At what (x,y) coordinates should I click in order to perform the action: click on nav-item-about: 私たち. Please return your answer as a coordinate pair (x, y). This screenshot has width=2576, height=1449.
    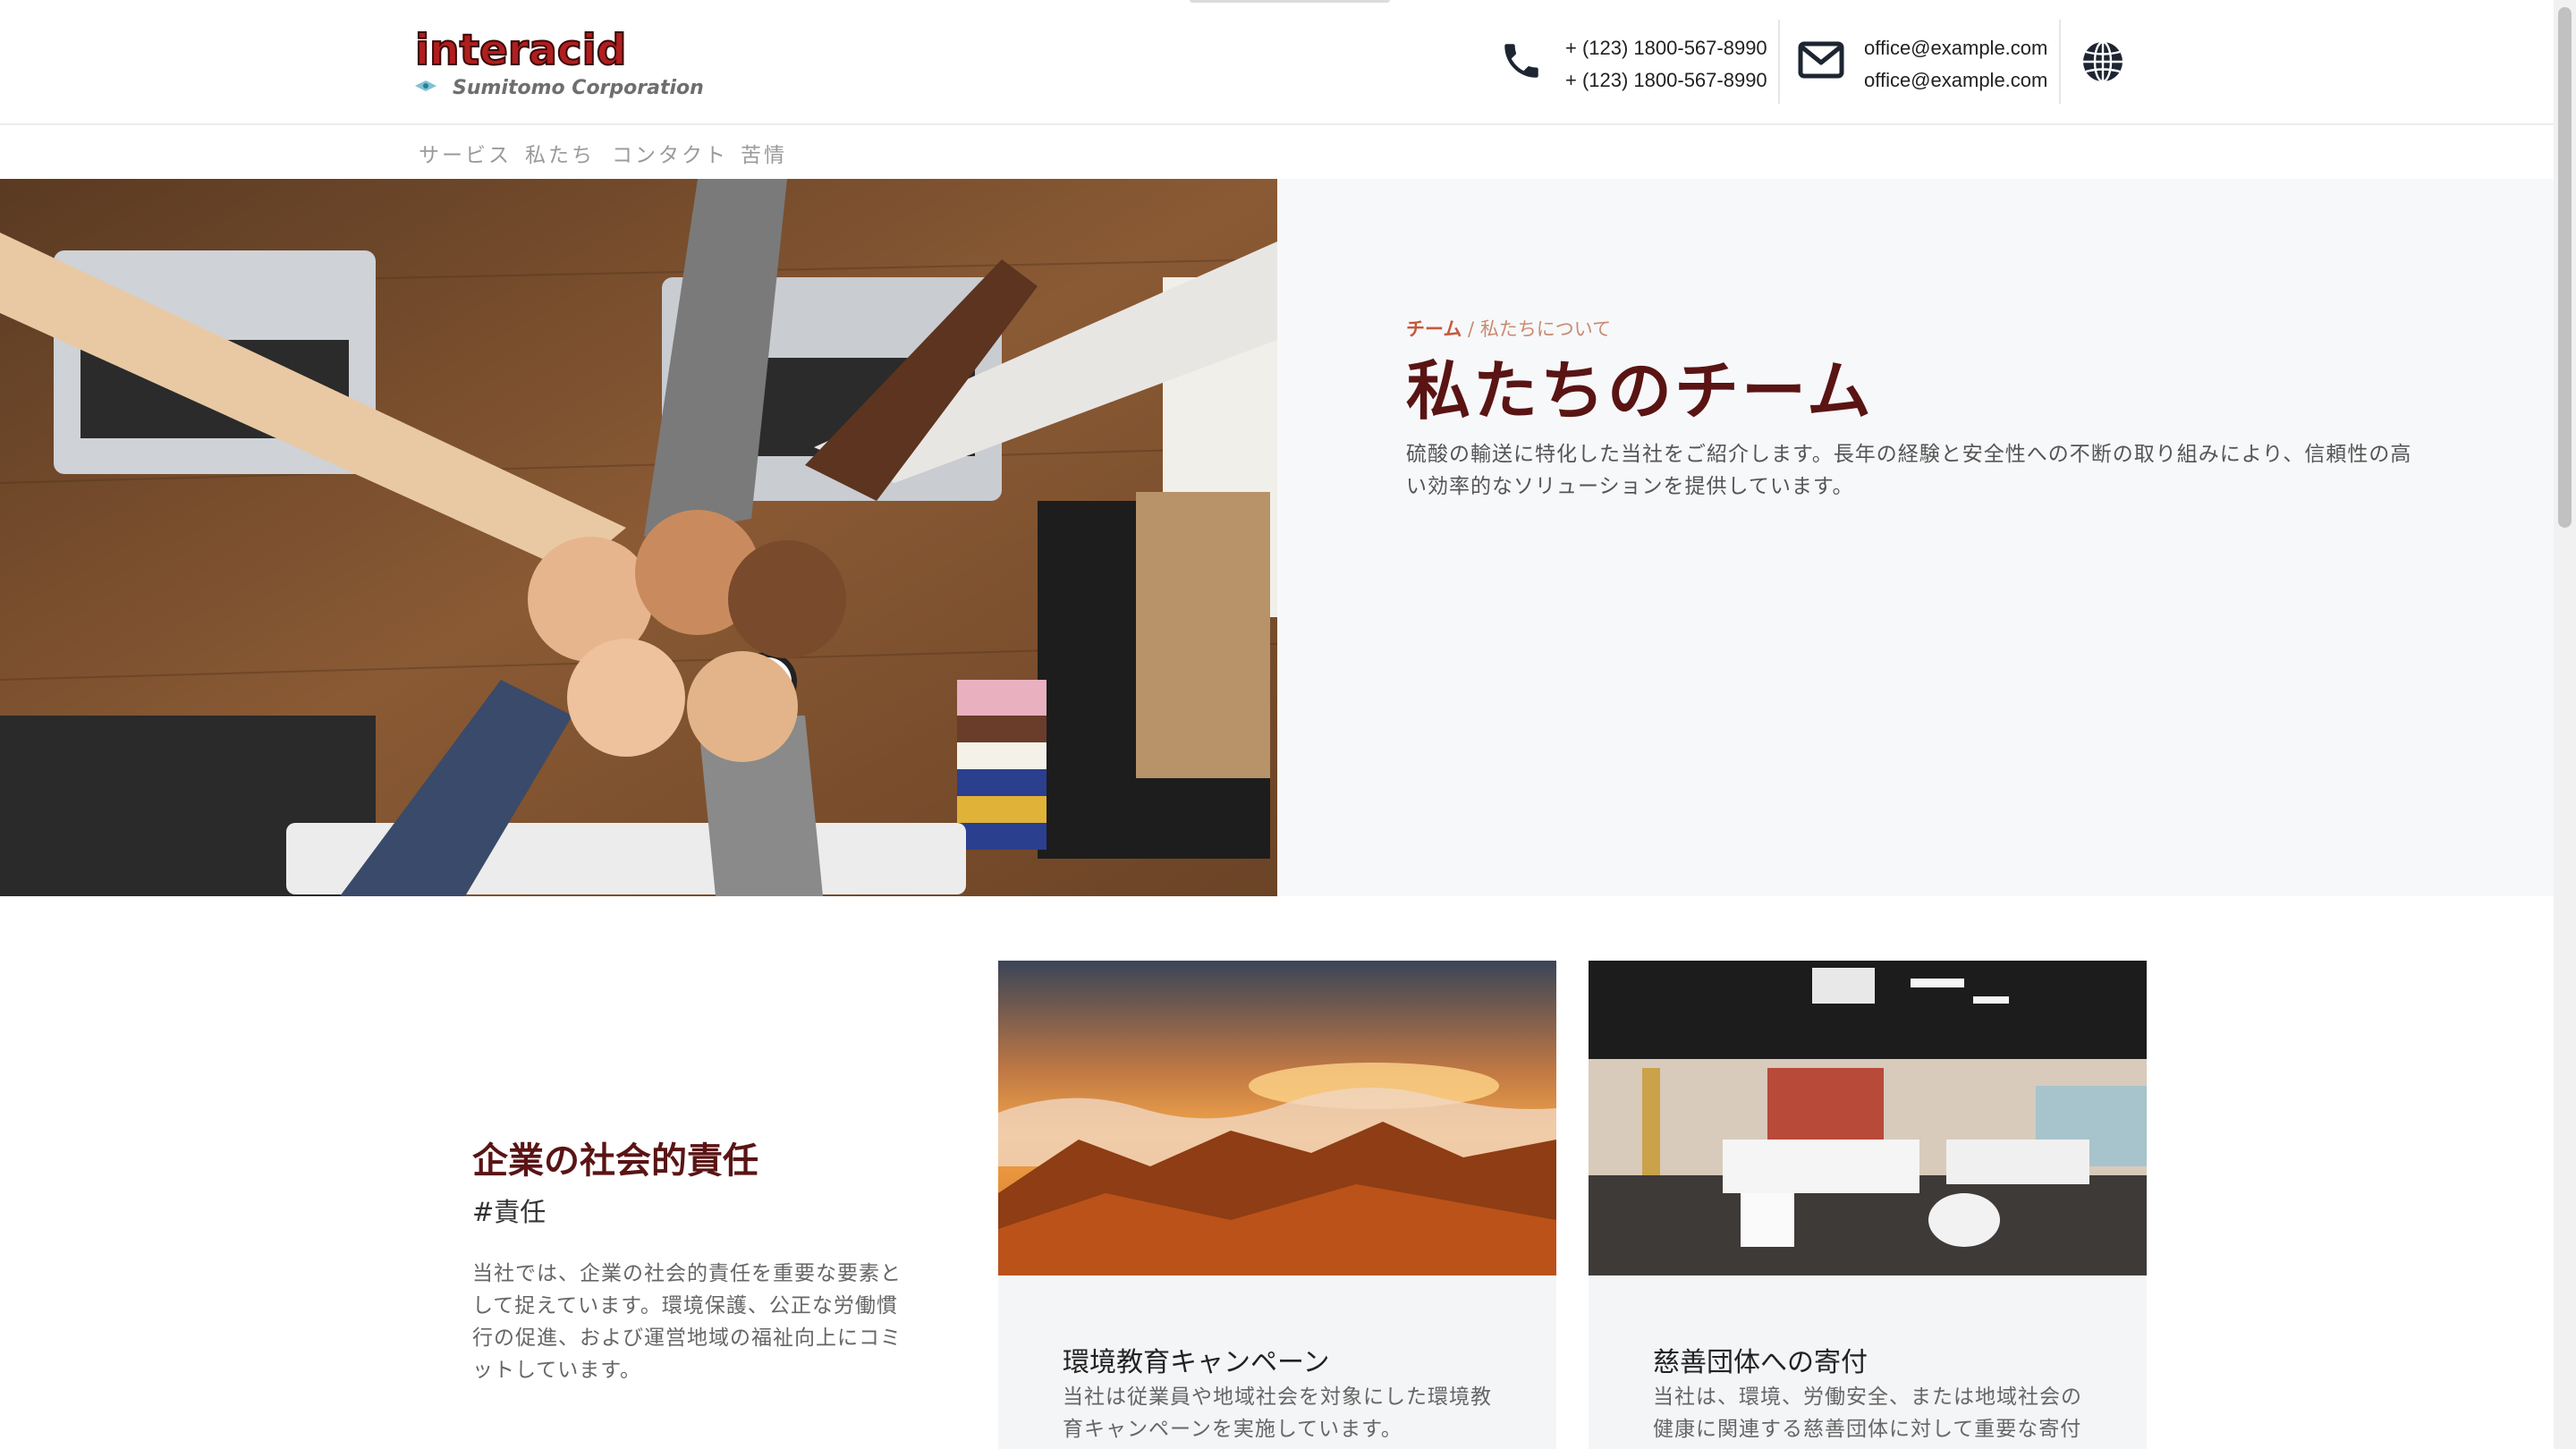
    Looking at the image, I should click on (560, 153).